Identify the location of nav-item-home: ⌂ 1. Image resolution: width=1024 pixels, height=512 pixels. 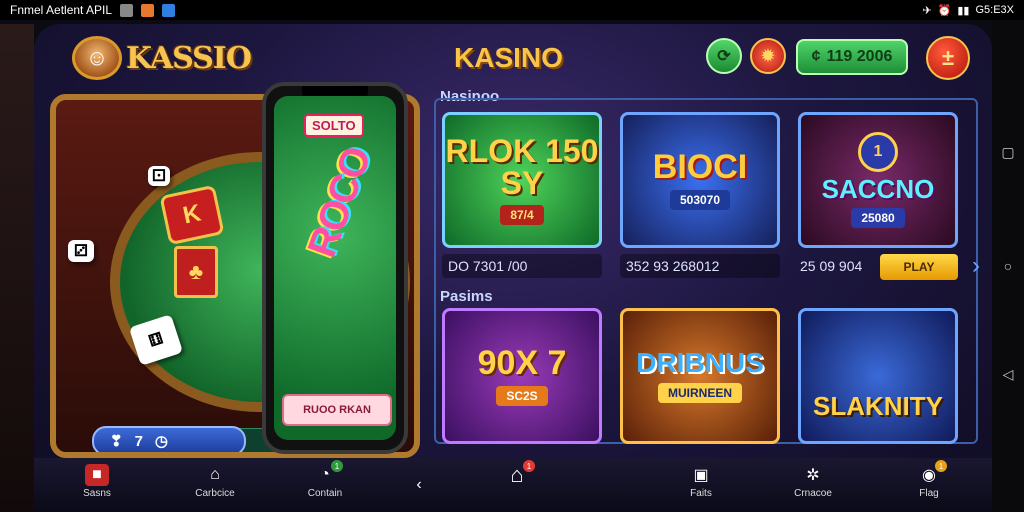
(517, 473).